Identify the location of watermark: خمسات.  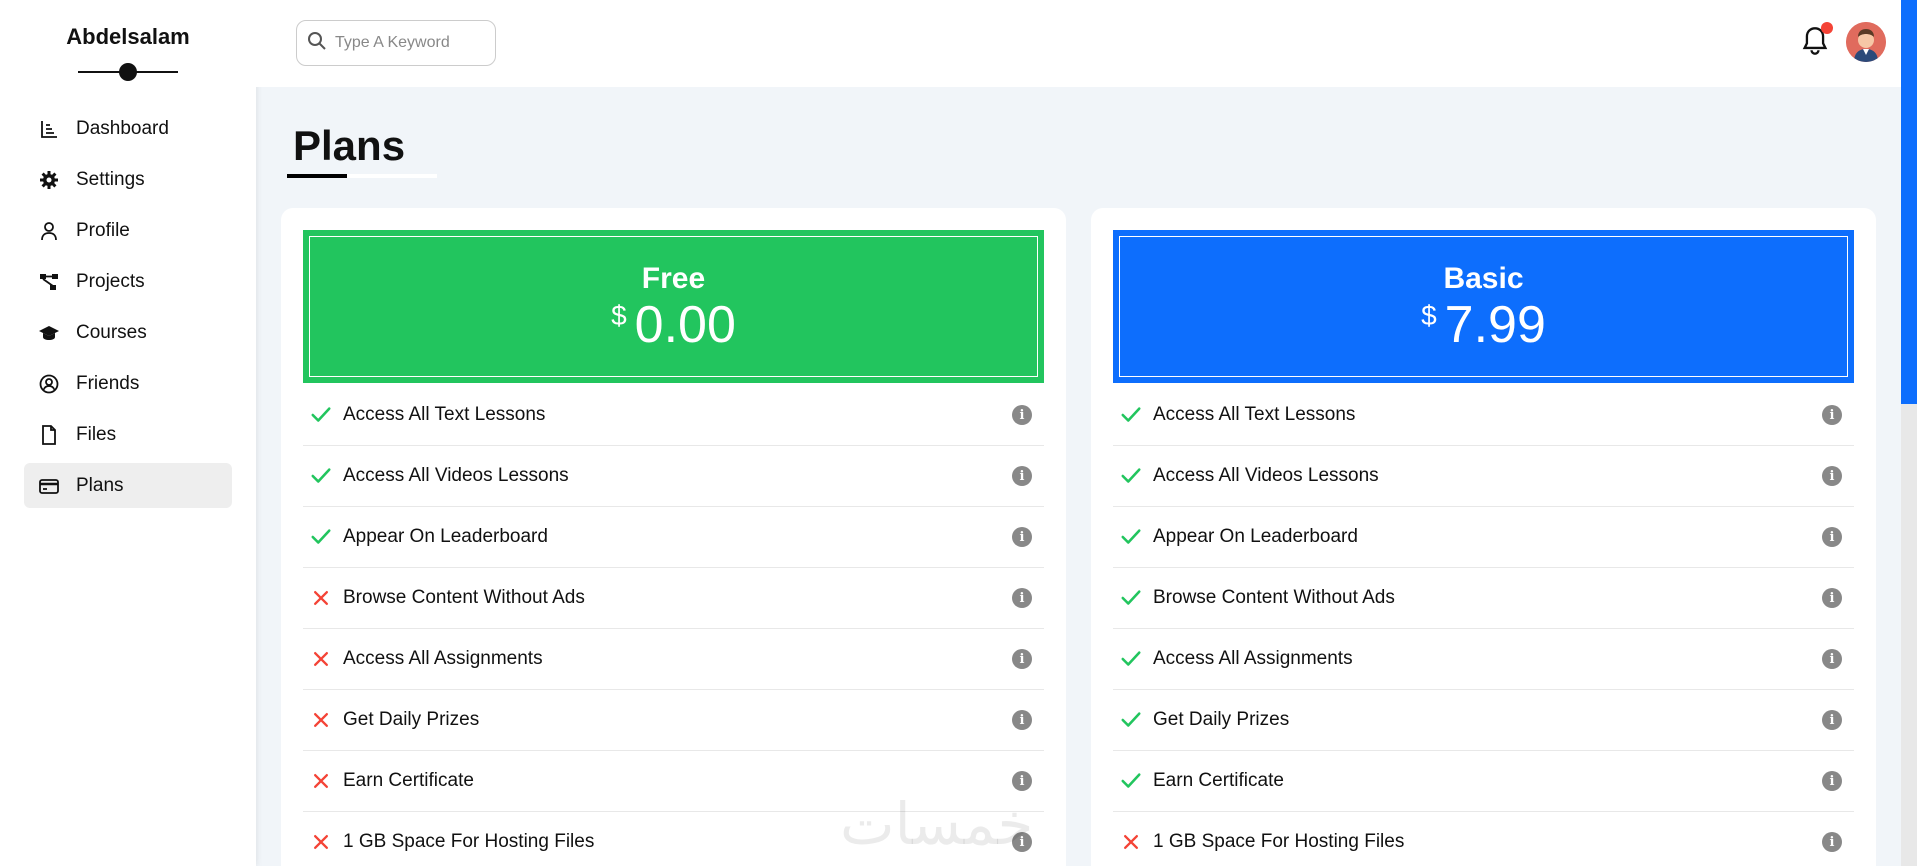
(937, 824).